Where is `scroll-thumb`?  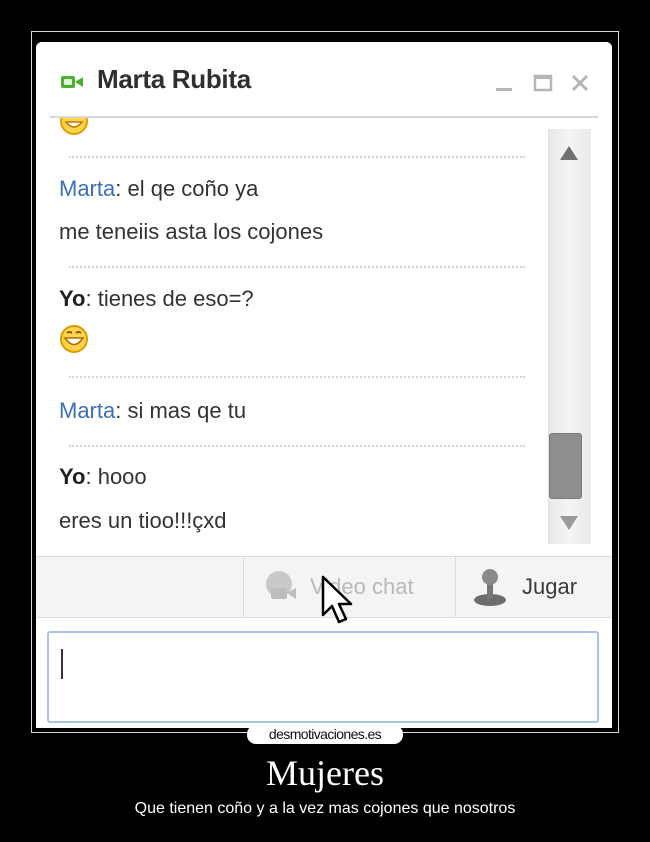 scroll-thumb is located at coordinates (565, 466).